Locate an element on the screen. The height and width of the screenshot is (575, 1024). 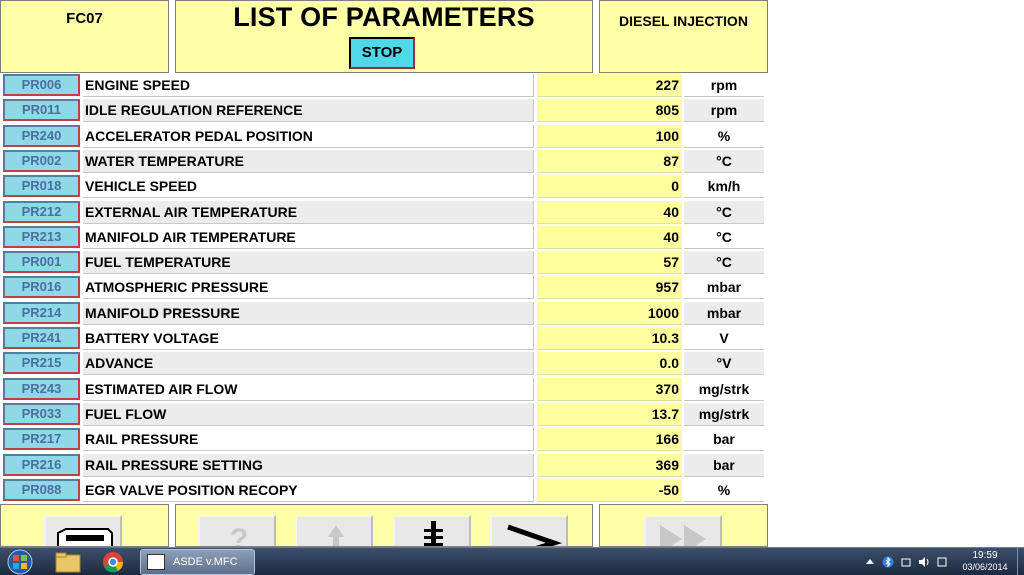
parameter-value: 957 is located at coordinates (609, 288).